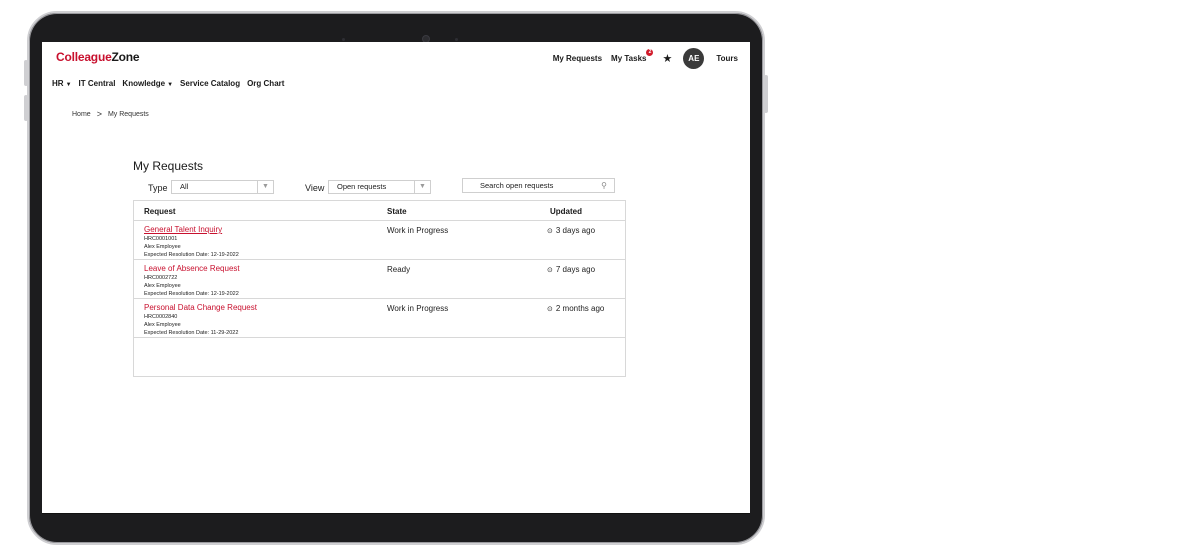 Image resolution: width=1179 pixels, height=552 pixels. I want to click on screen-bottom-edge, so click(396, 513).